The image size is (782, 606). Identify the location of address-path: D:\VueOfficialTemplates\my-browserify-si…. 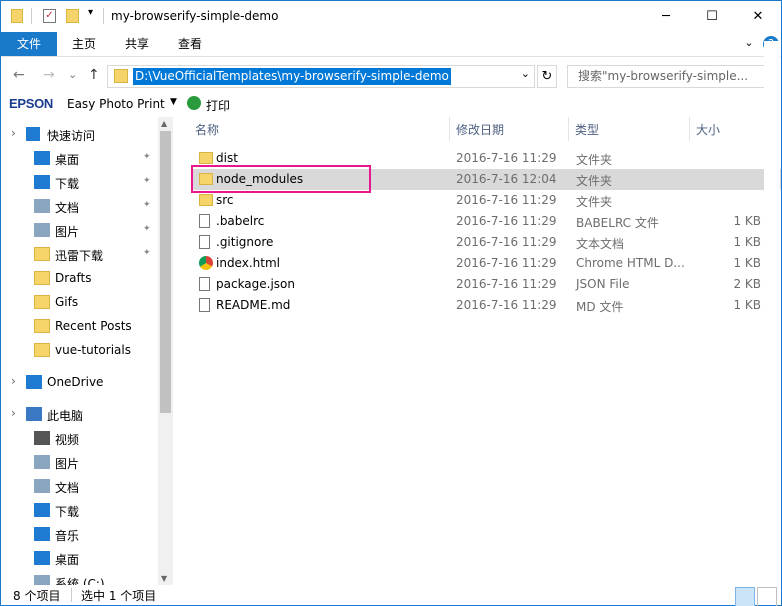
(292, 76).